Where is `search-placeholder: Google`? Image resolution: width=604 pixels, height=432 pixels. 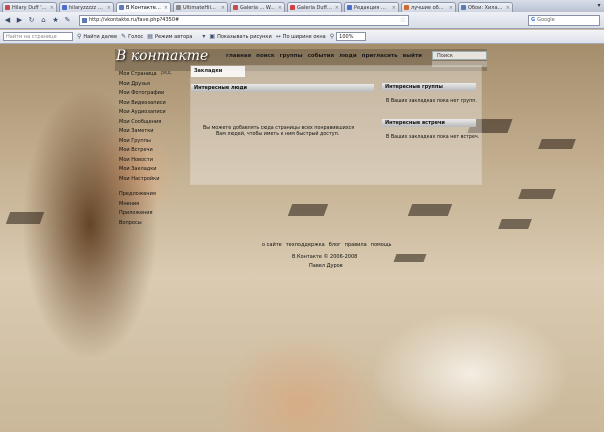
search-placeholder: Google is located at coordinates (546, 20).